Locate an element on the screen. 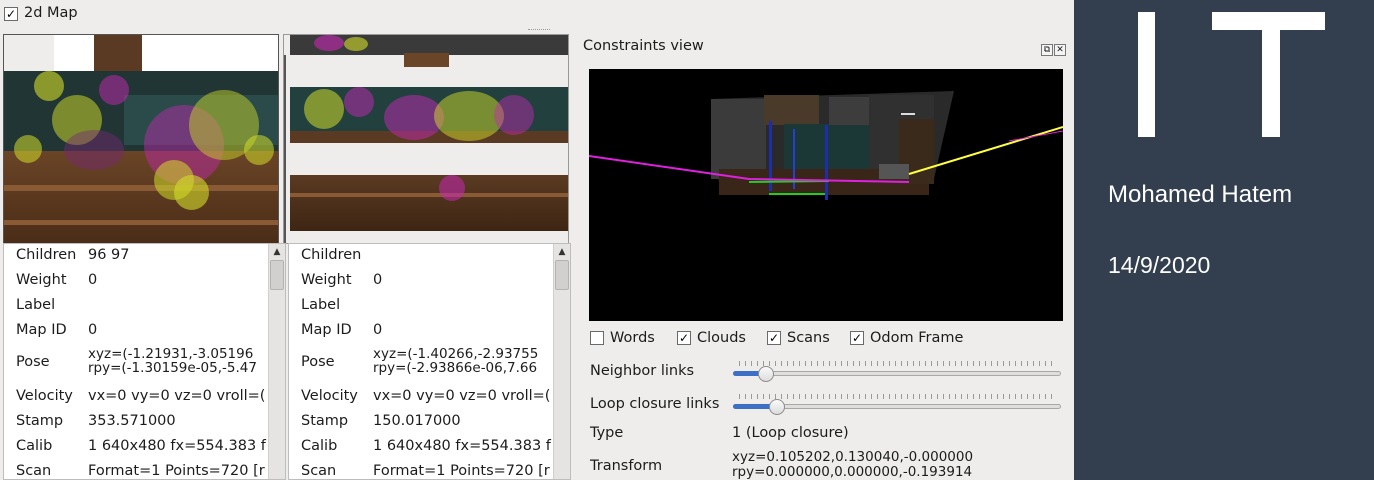 The image size is (1374, 480). info-row-children: Children 96 97 is located at coordinates (73, 255).